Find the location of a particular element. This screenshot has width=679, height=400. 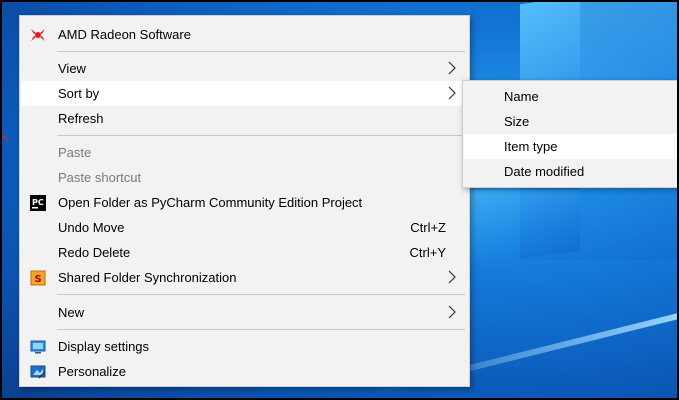

menu-item-shortcut: Ctrl+Z is located at coordinates (428, 227).